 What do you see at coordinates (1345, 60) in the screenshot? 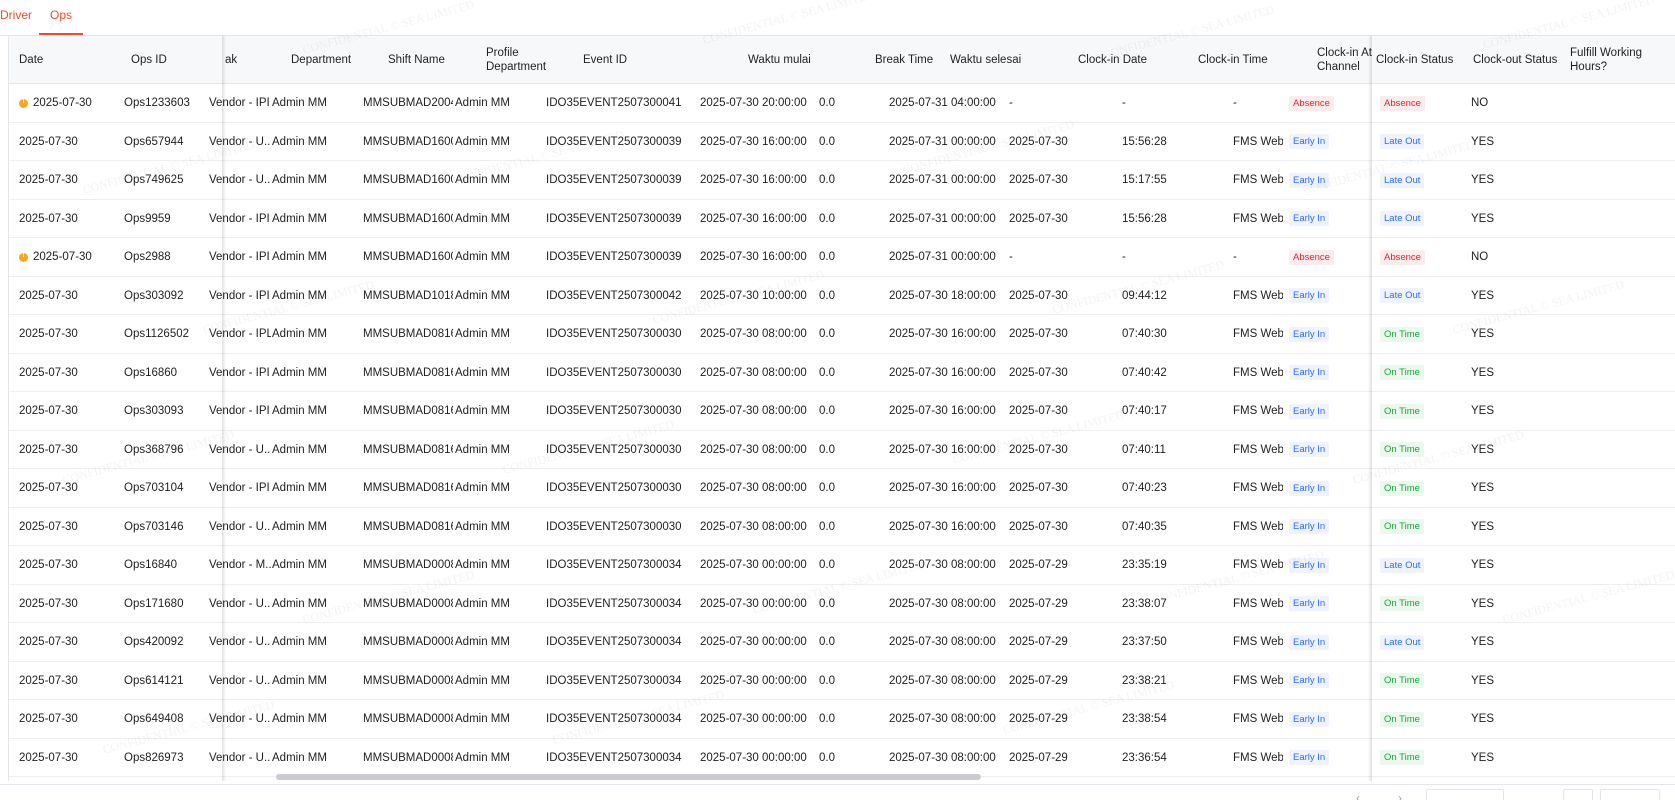
I see `col-header-clockin-channel: Clock-in At Channel` at bounding box center [1345, 60].